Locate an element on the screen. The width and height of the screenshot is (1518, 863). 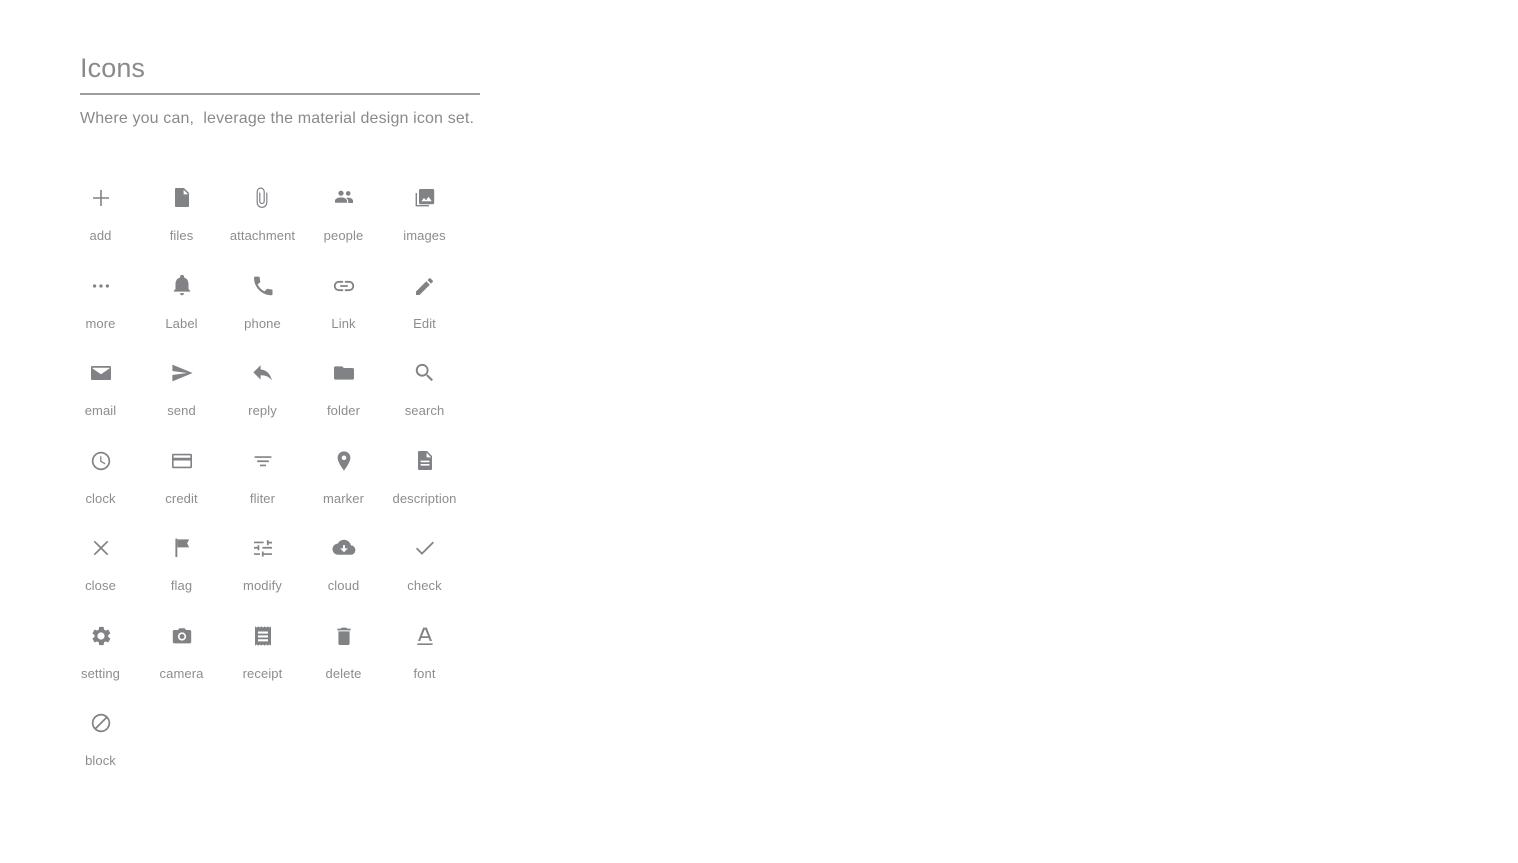
phone-icon is located at coordinates (263, 286).